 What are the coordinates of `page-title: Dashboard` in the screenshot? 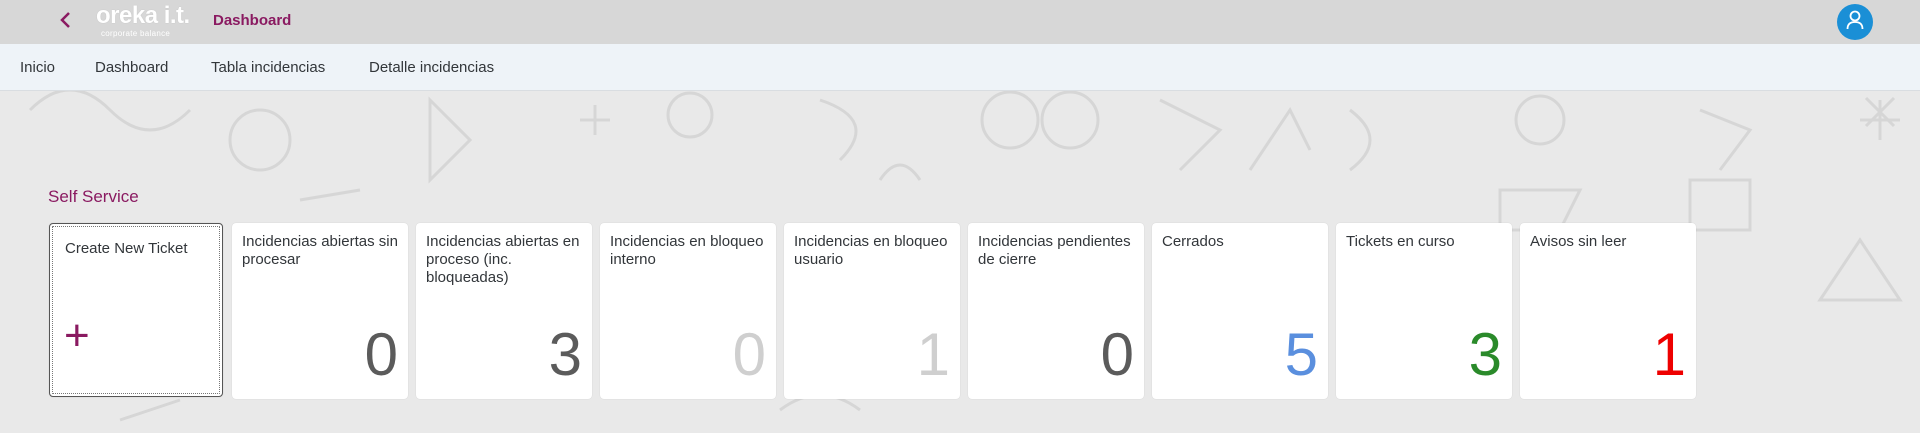 It's located at (252, 20).